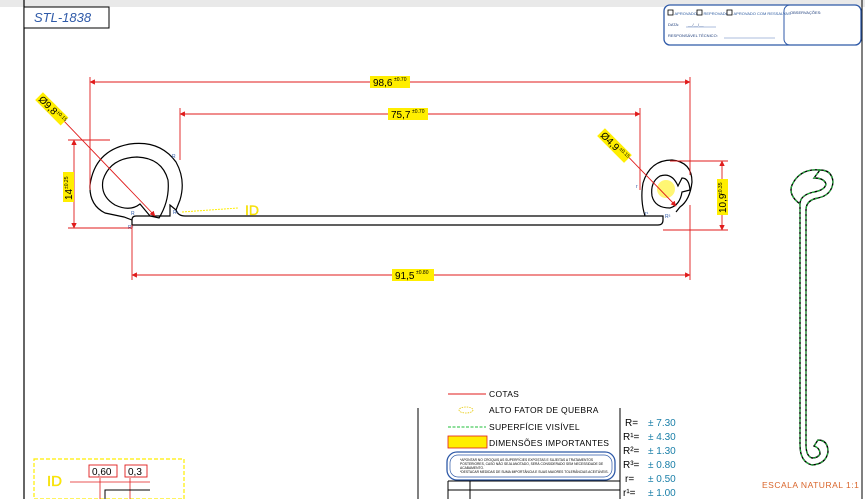 The width and height of the screenshot is (865, 499). I want to click on dim-overall-width: 98,6 ±0.70, so click(390, 82).